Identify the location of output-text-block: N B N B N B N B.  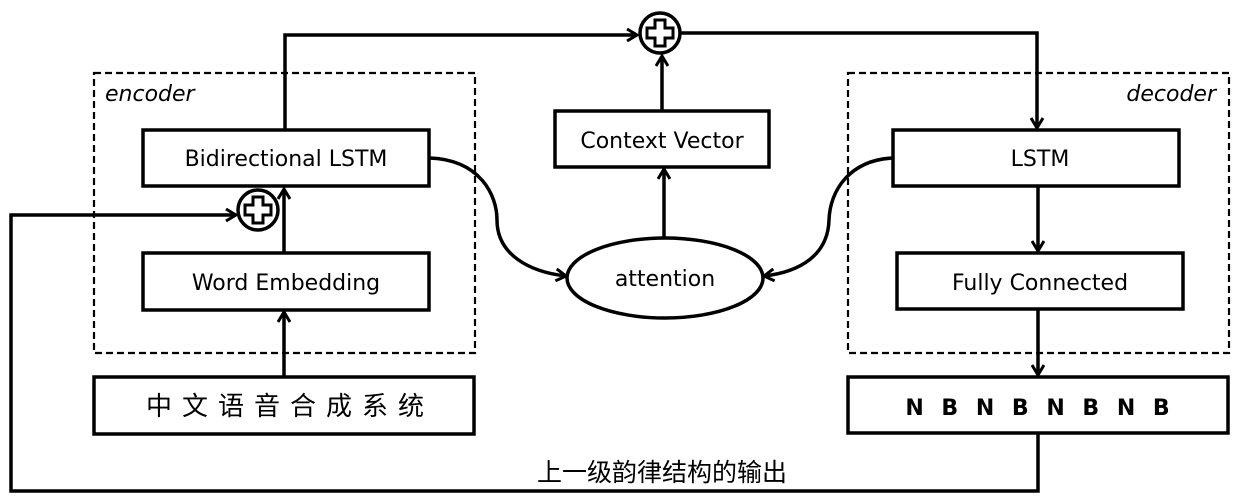
(1038, 405).